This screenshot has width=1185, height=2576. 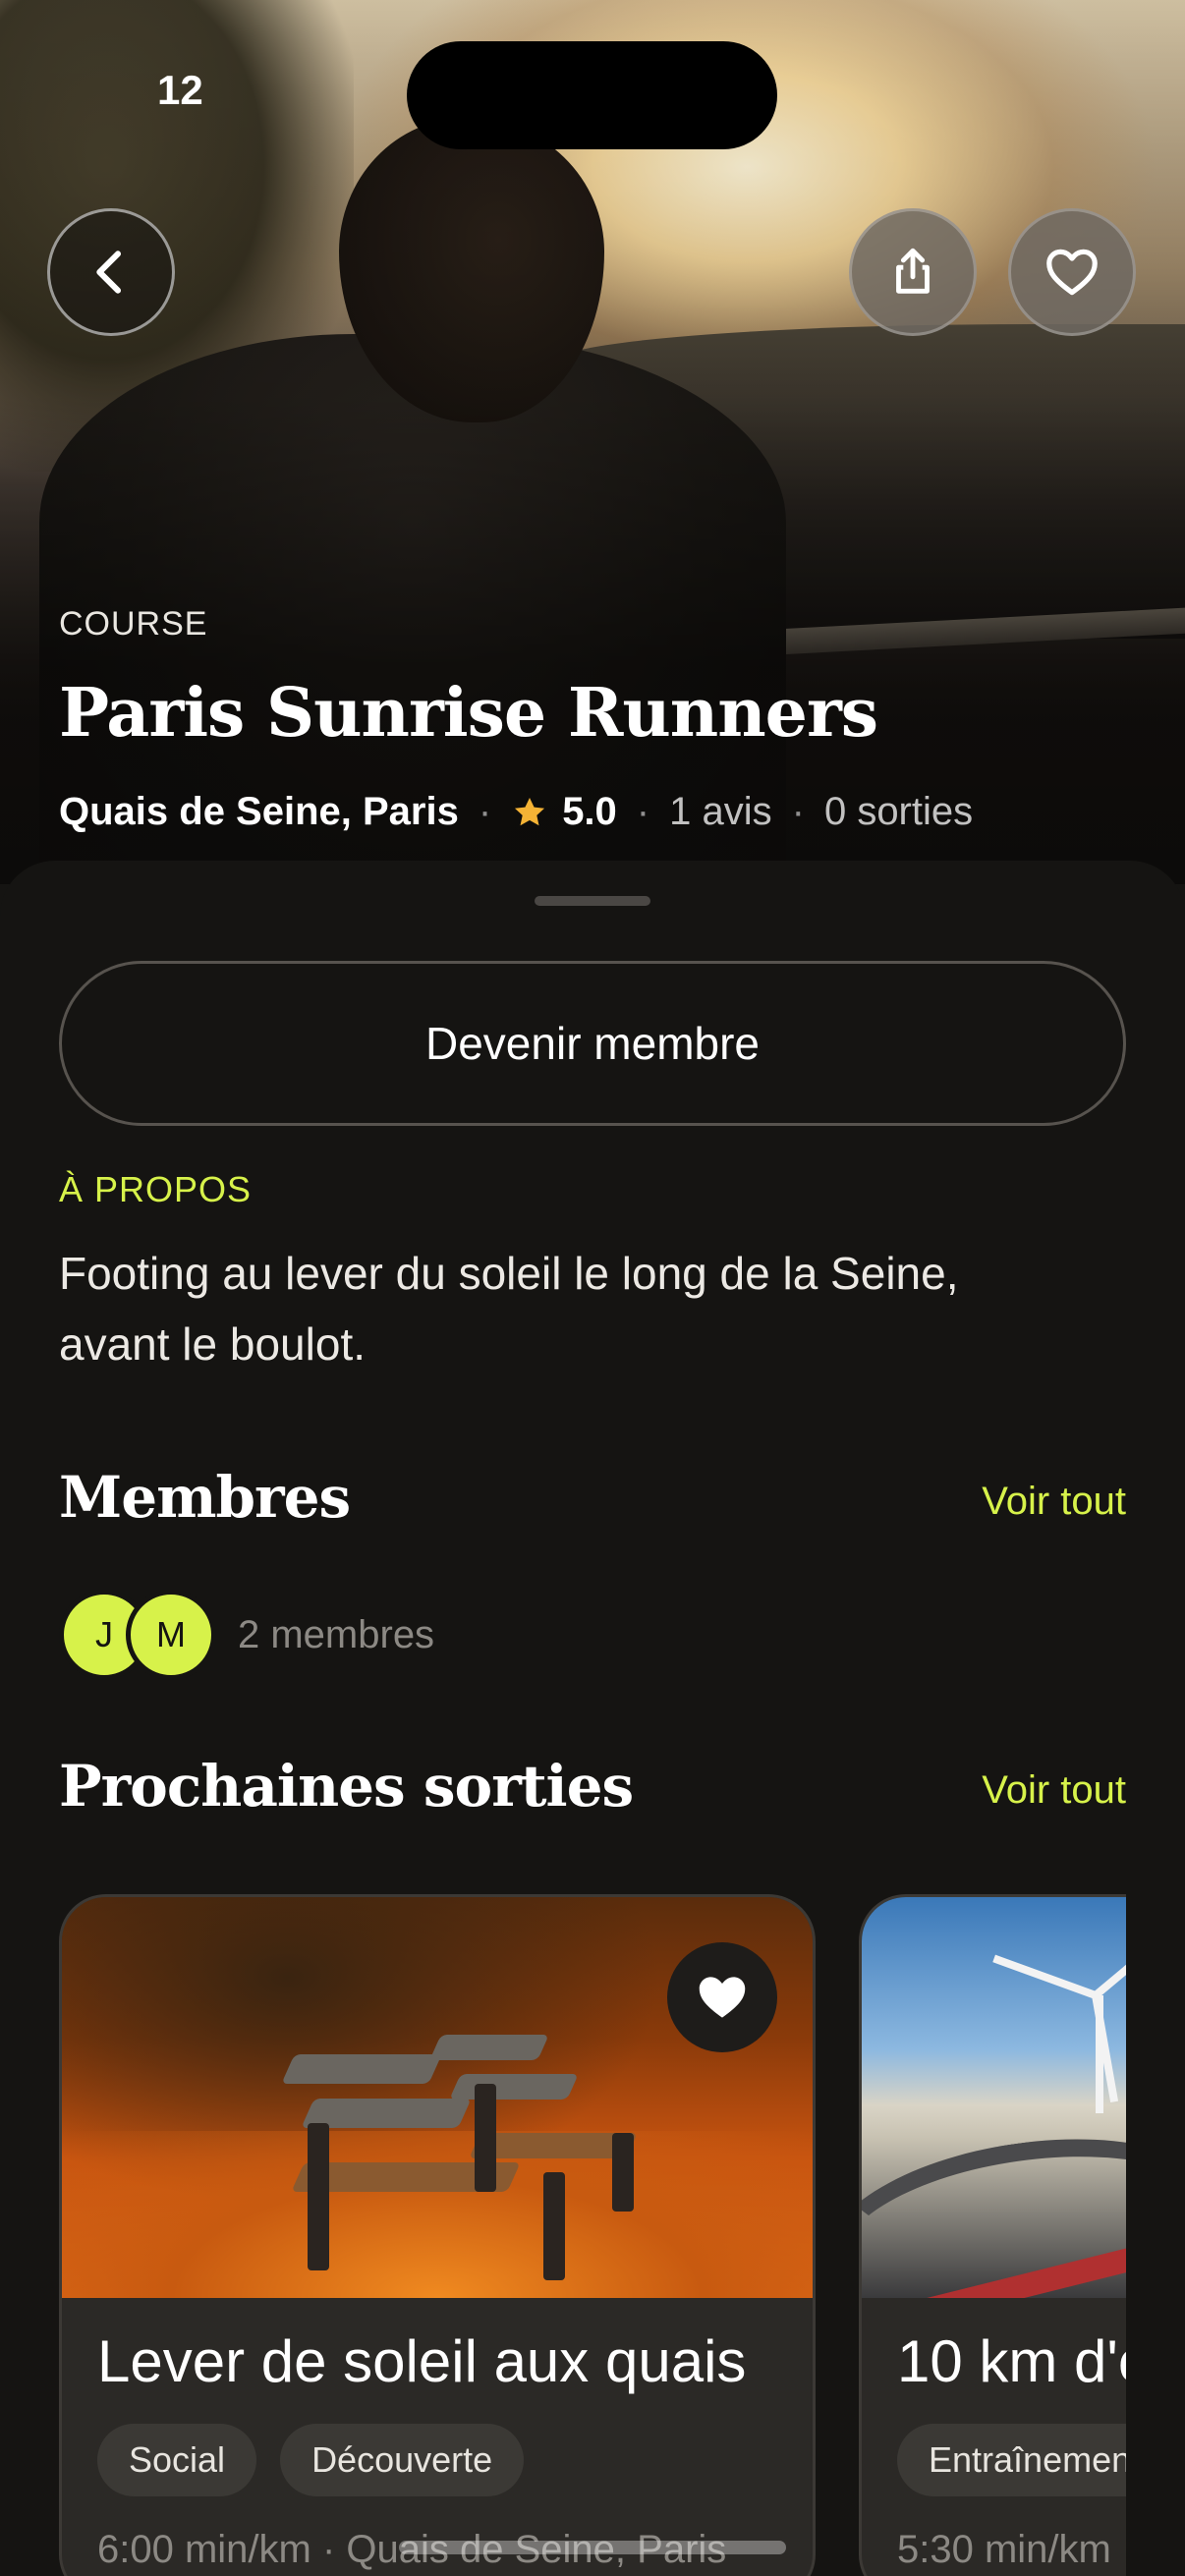 What do you see at coordinates (592, 2547) in the screenshot?
I see `home-indicator` at bounding box center [592, 2547].